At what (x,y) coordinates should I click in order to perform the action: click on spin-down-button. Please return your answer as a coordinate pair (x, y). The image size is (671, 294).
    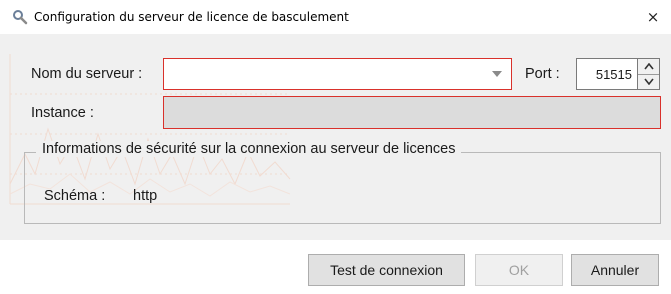
    Looking at the image, I should click on (648, 81).